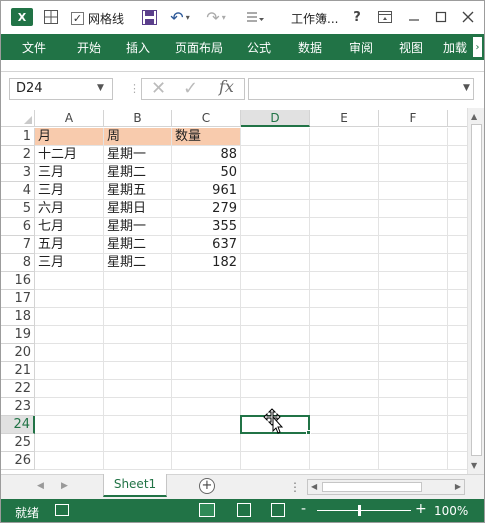 Image resolution: width=485 pixels, height=523 pixels. Describe the element at coordinates (275, 281) in the screenshot. I see `cell-d16` at that location.